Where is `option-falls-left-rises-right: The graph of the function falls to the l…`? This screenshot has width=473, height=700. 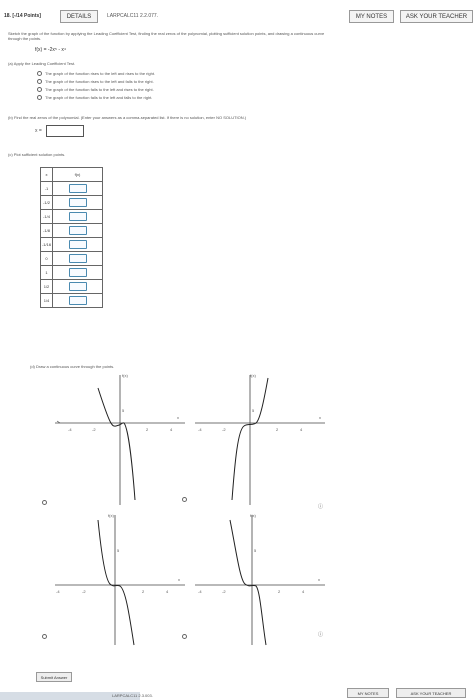 option-falls-left-rises-right: The graph of the function falls to the l… is located at coordinates (95, 90).